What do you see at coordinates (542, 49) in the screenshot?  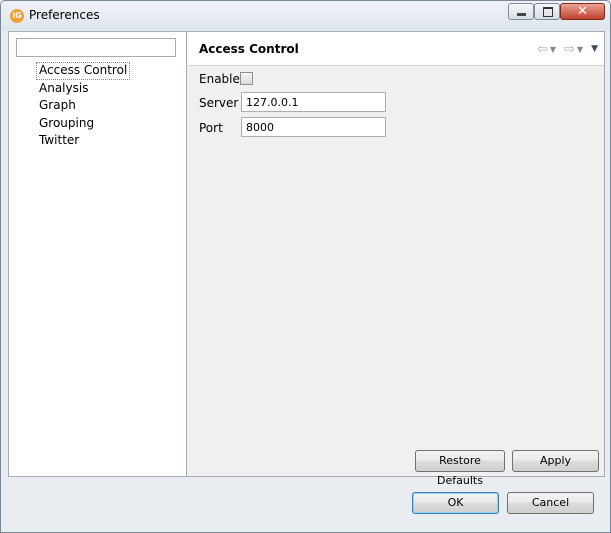 I see `back-arrow-icon: ⇦` at bounding box center [542, 49].